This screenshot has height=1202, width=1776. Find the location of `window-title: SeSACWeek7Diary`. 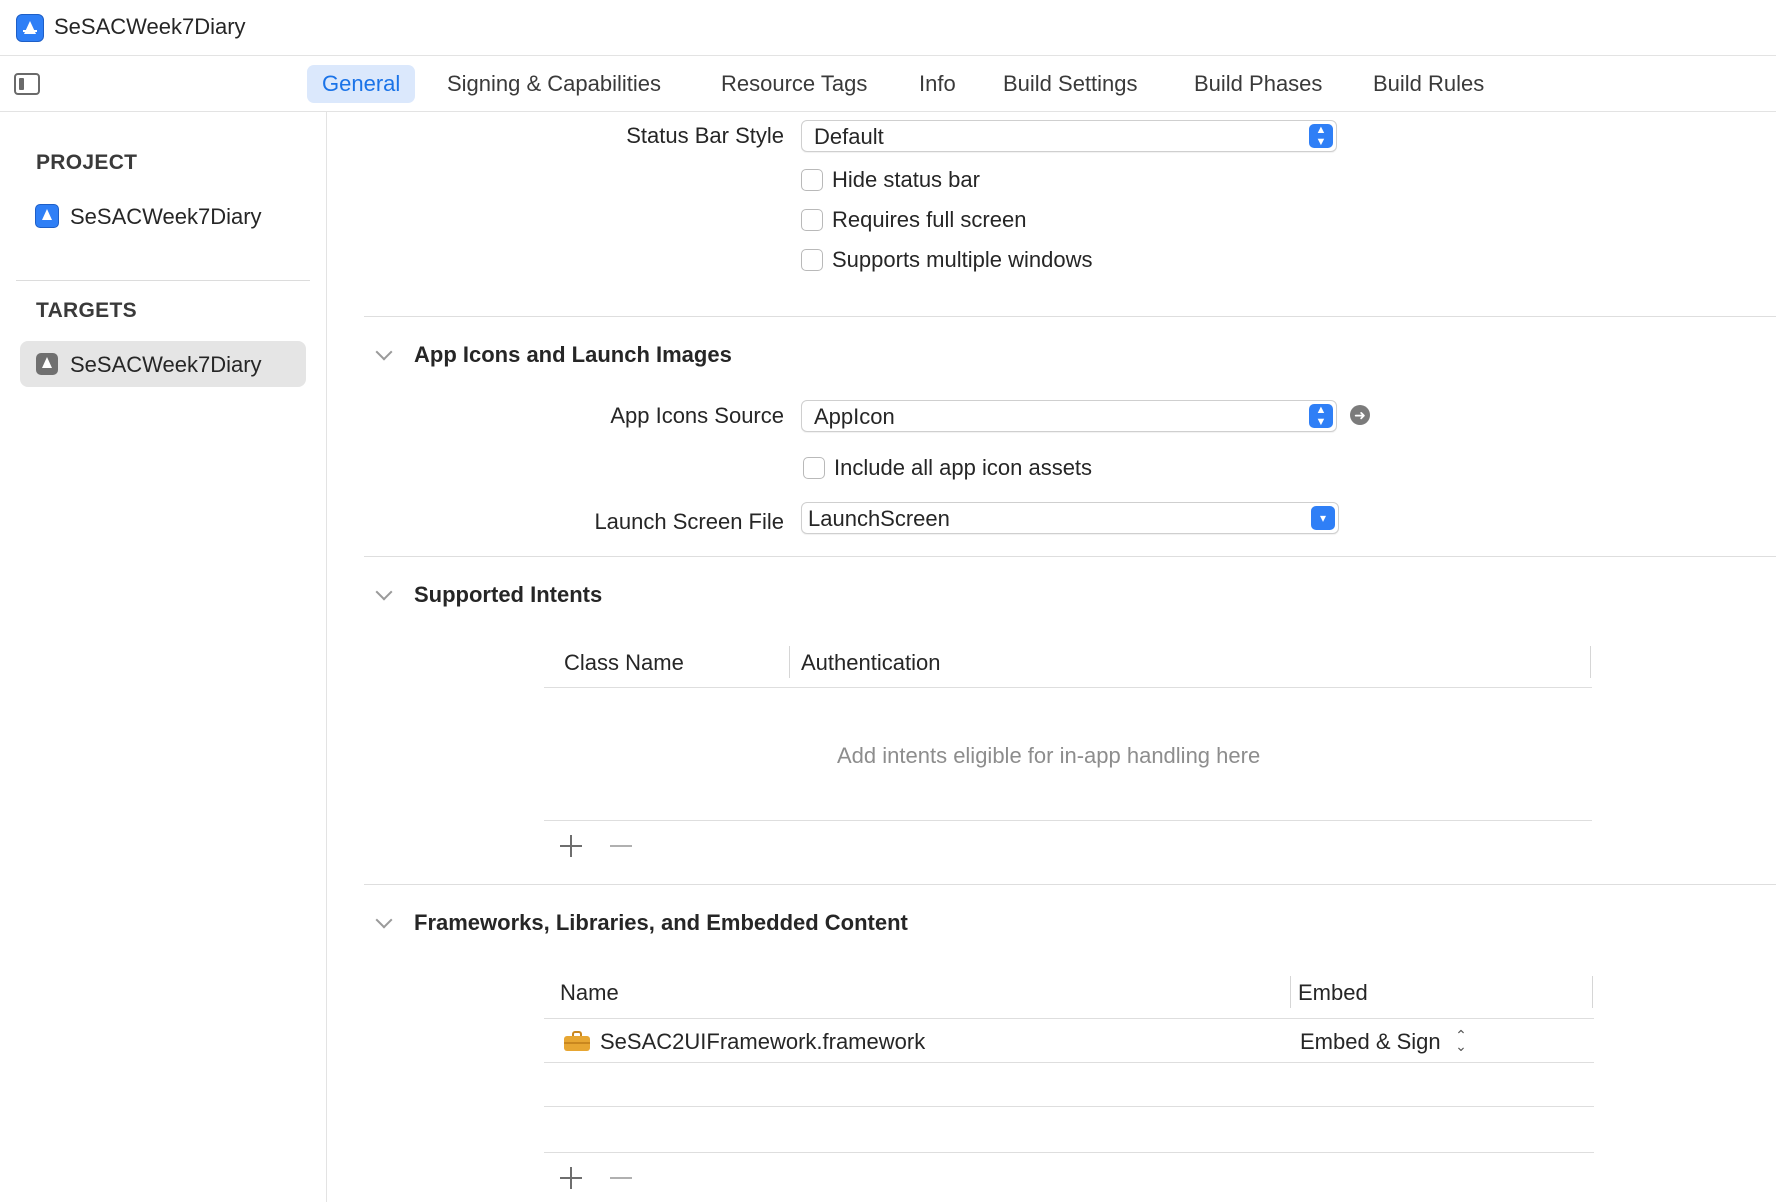

window-title: SeSACWeek7Diary is located at coordinates (150, 26).